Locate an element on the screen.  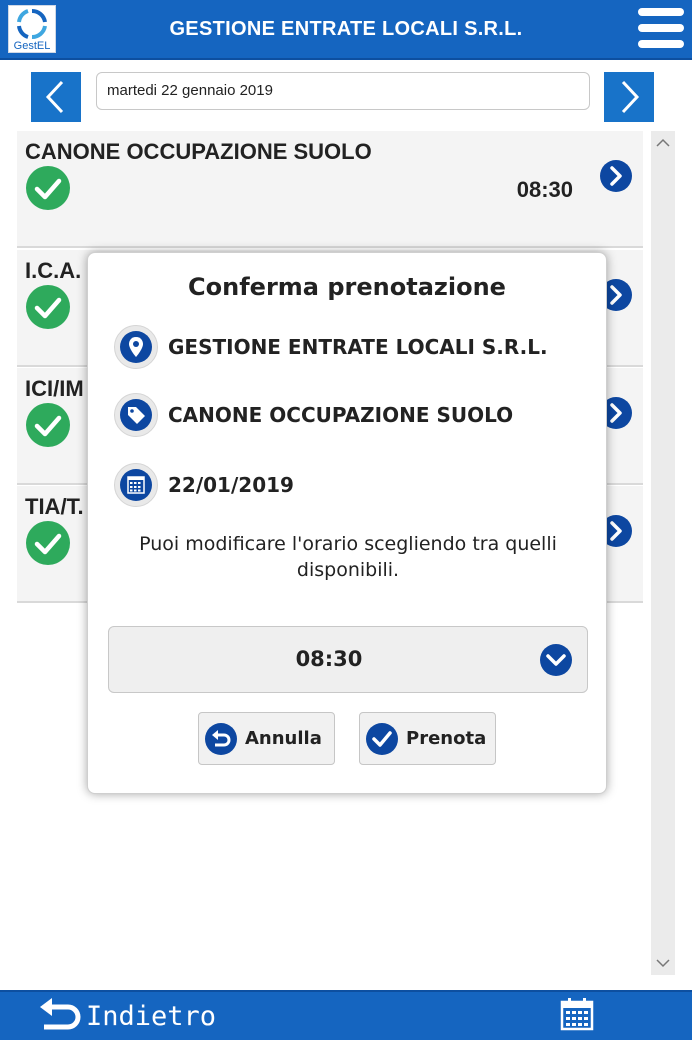
service-title: TIA/T. is located at coordinates (54, 506).